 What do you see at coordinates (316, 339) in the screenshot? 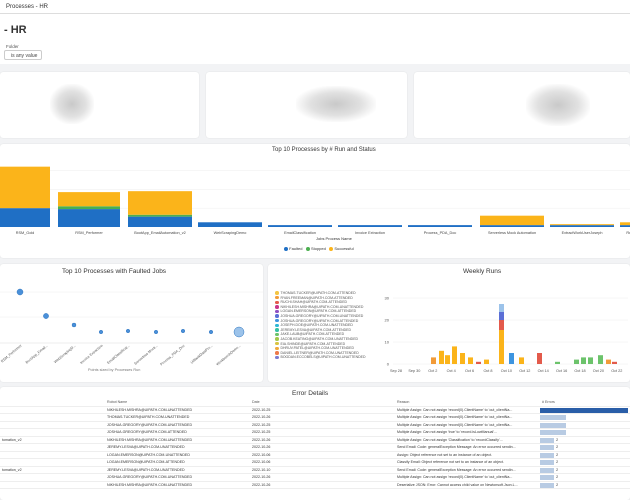
I see `legend-item: JACOB.KEATING@UIPATH.COM-UNATTENDED` at bounding box center [316, 339].